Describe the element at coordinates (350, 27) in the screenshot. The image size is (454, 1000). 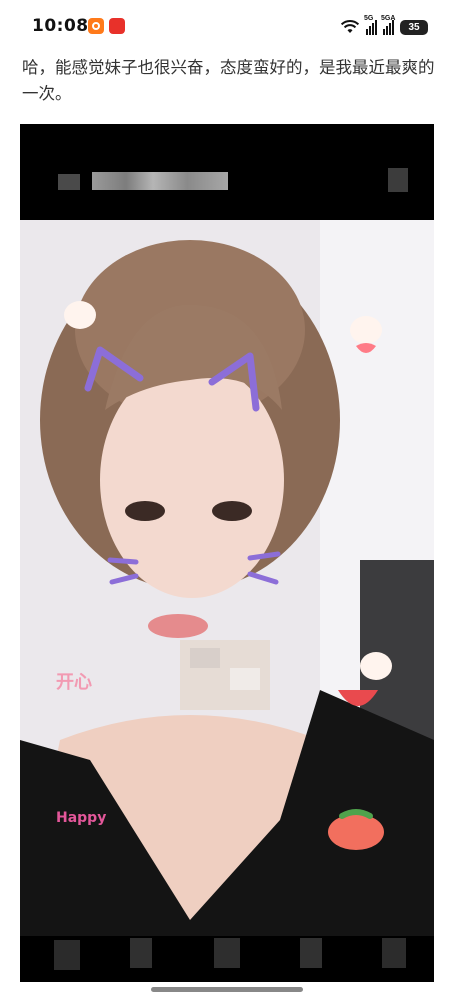
I see `wifi-icon` at that location.